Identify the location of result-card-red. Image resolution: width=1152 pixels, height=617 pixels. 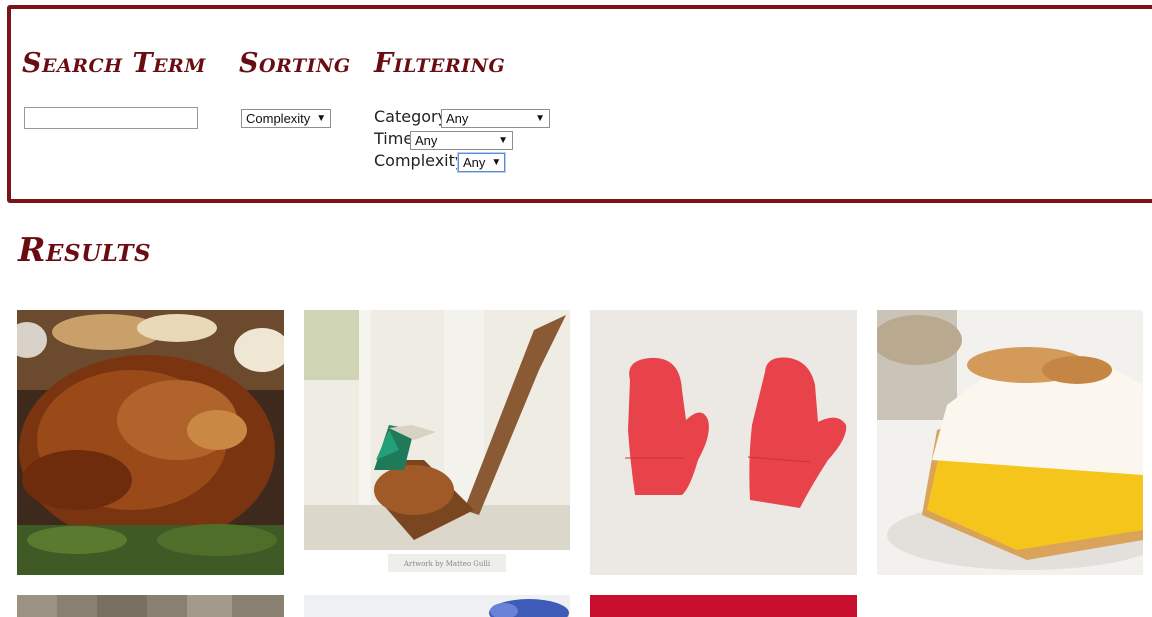
(723, 606).